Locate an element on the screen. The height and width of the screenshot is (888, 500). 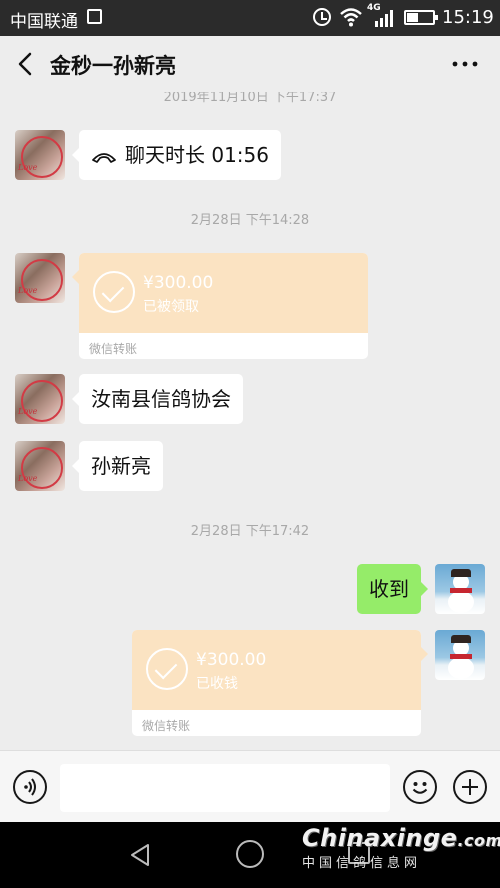
timestamp: 2月28日 下午14:28 is located at coordinates (250, 220).